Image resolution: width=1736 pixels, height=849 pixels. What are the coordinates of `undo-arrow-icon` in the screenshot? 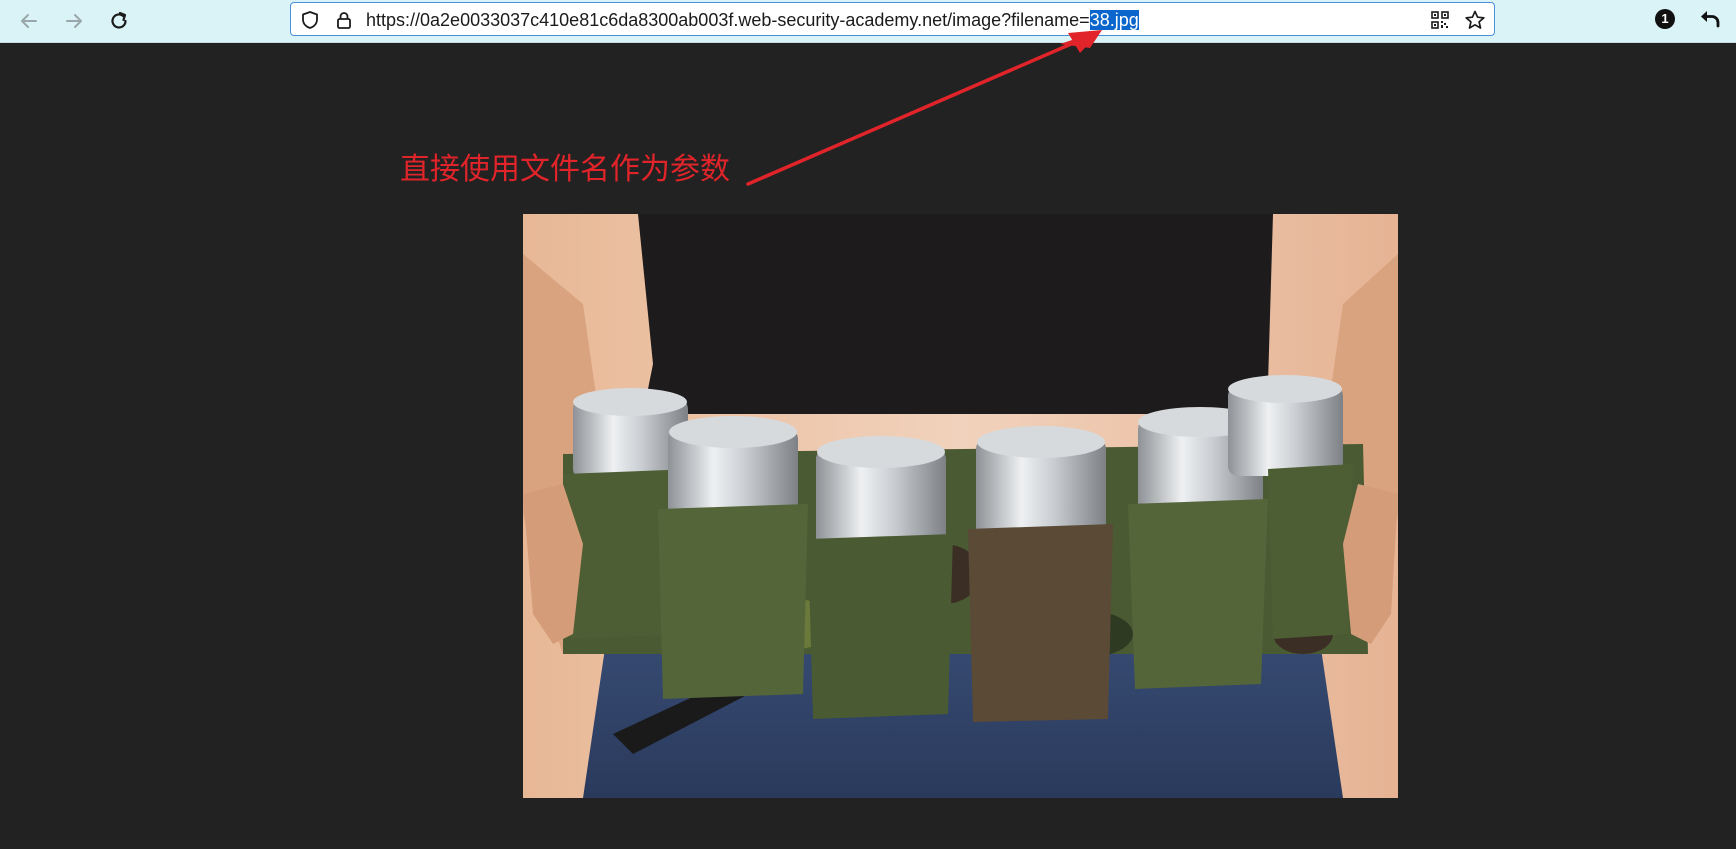 It's located at (1710, 19).